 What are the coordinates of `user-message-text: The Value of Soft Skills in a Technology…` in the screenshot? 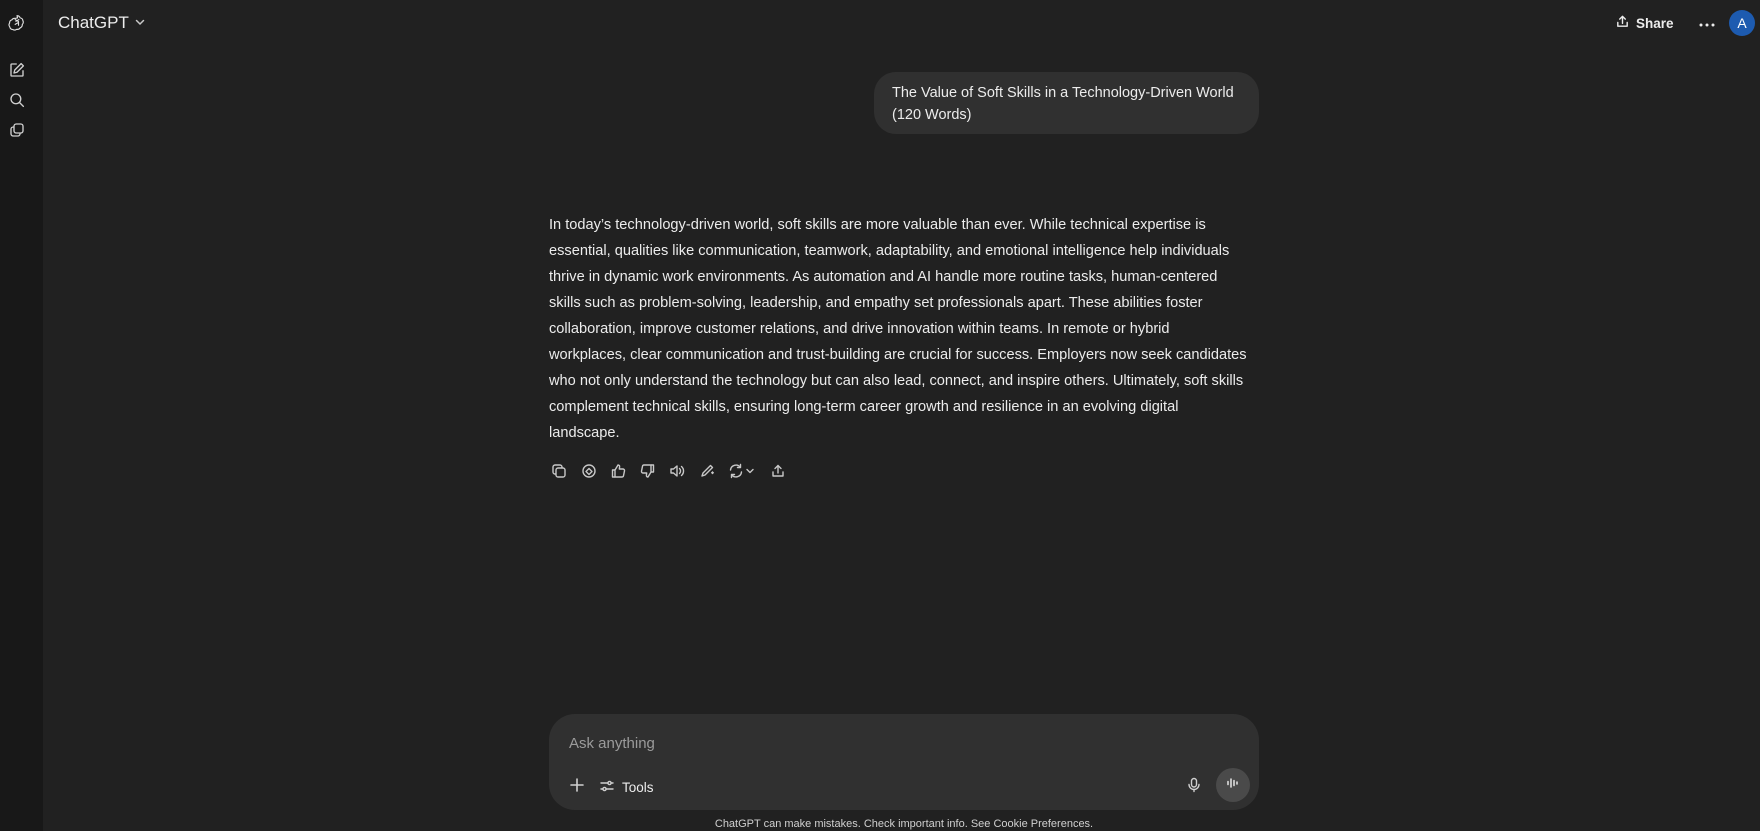 It's located at (1063, 104).